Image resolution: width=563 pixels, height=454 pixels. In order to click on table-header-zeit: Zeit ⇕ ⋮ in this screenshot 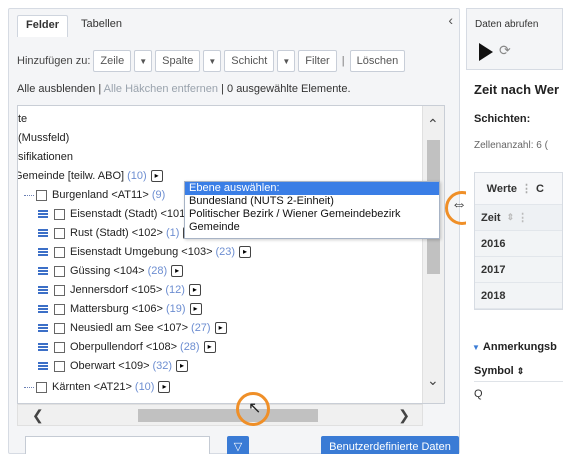, I will do `click(518, 218)`.